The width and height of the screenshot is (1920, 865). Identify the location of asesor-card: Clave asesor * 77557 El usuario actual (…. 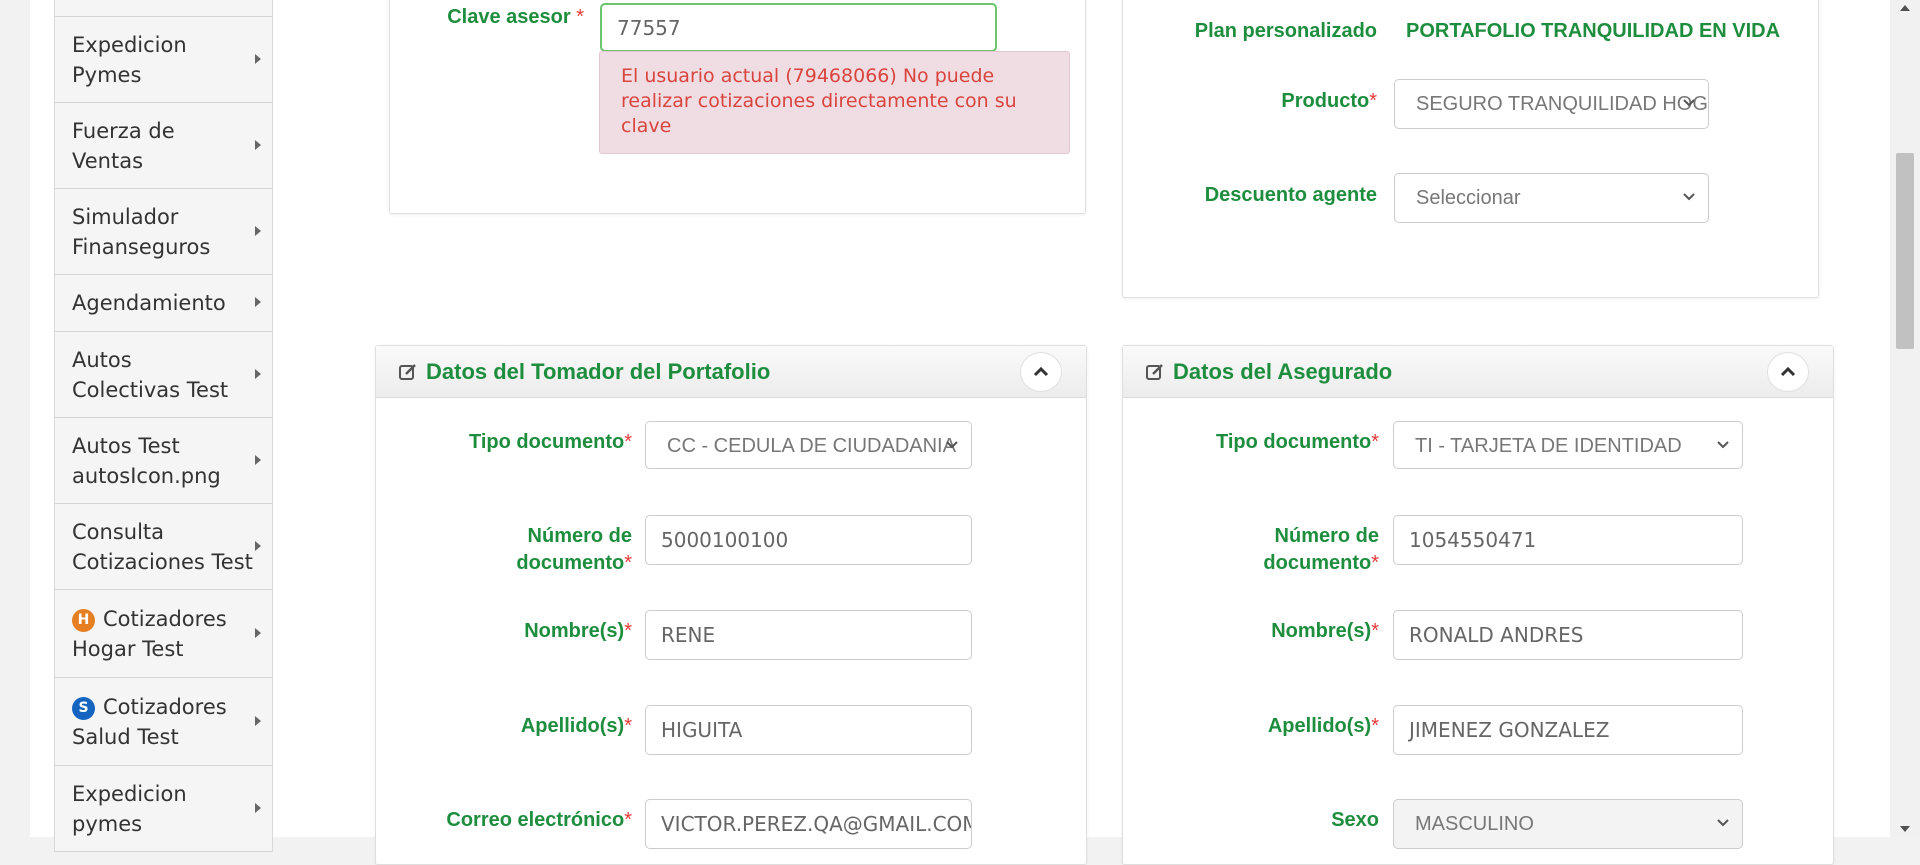
(737, 107).